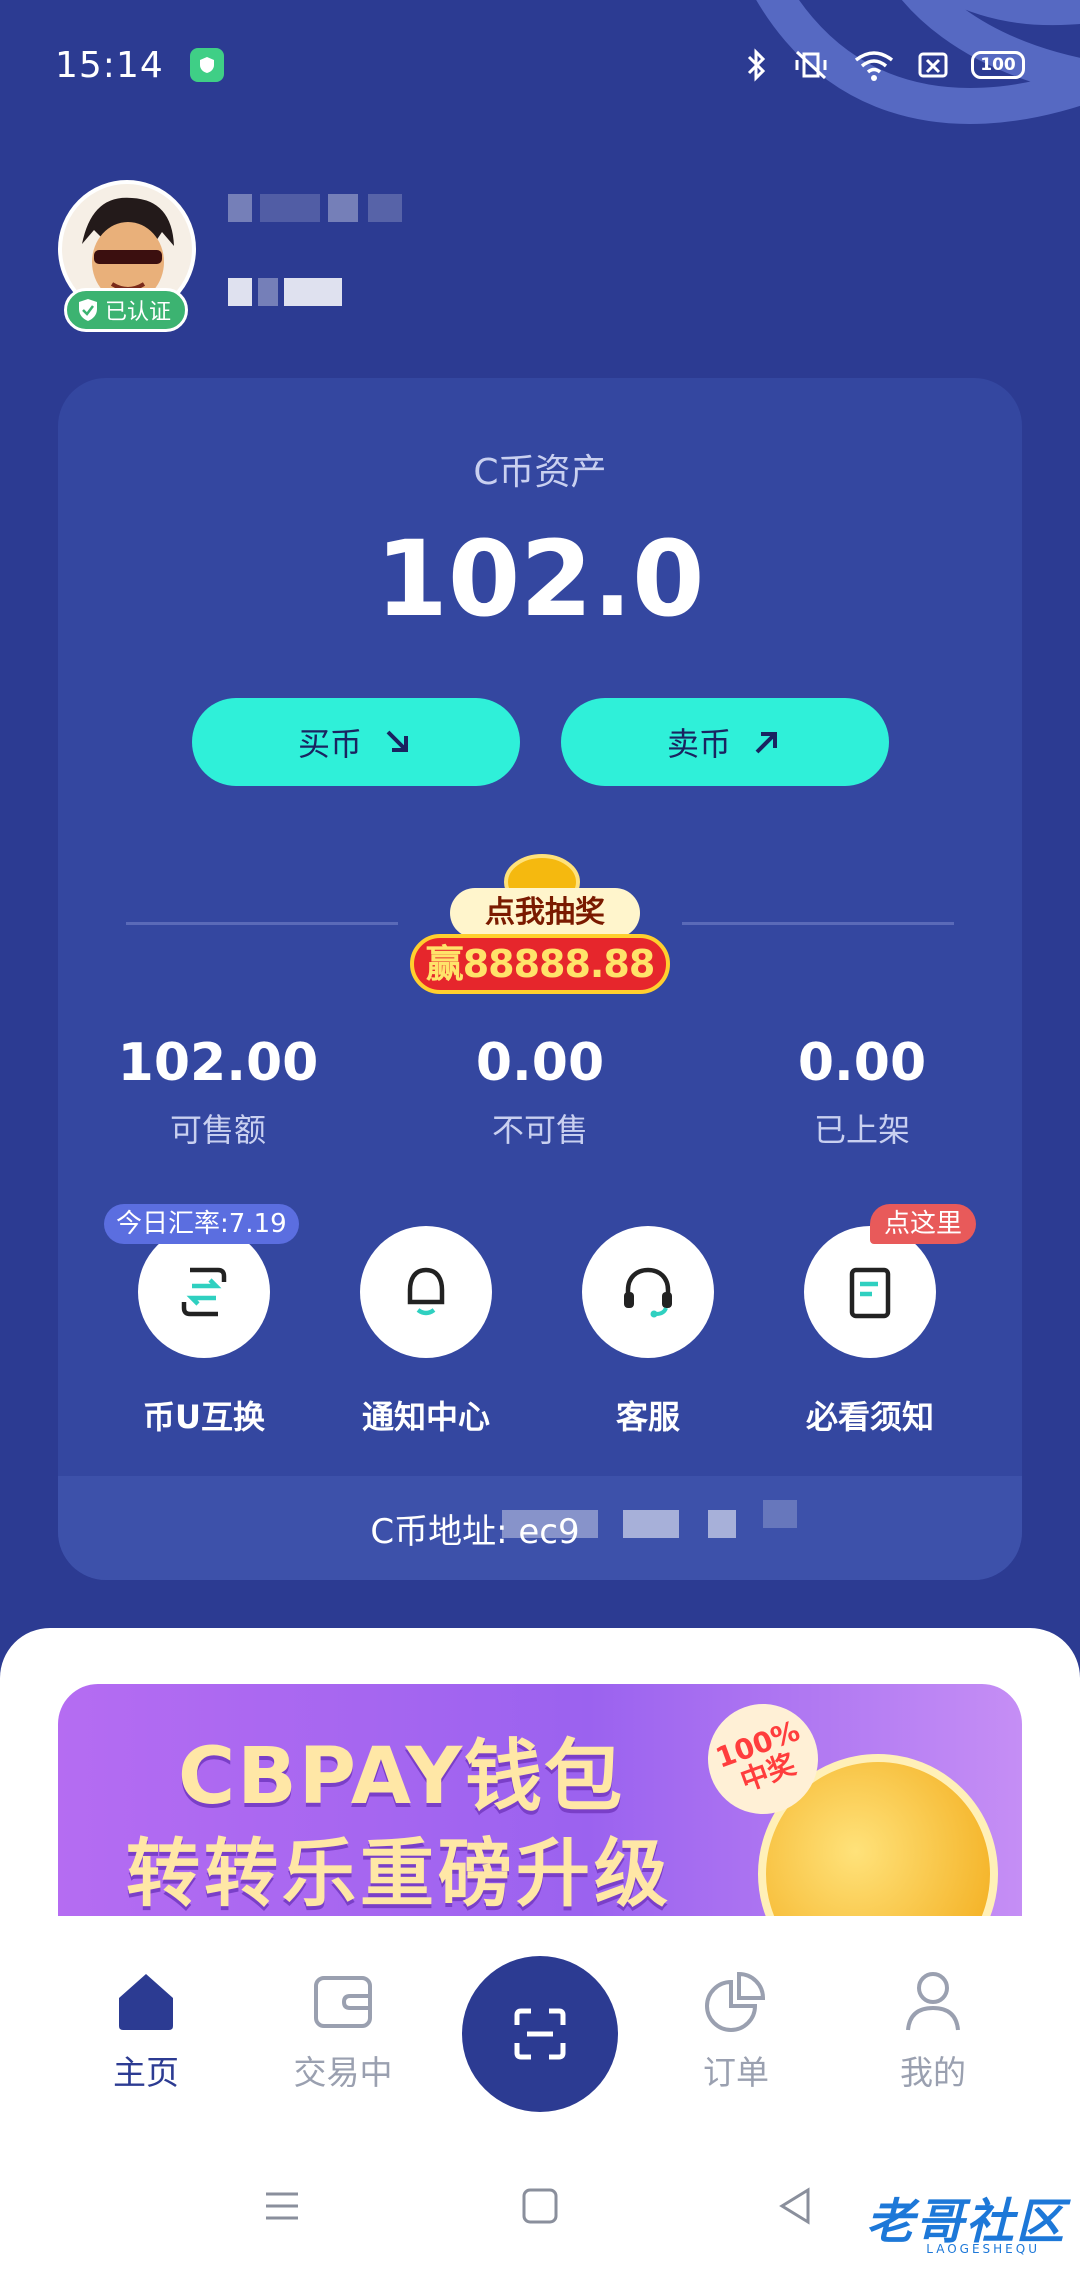 The image size is (1080, 2280). What do you see at coordinates (540, 579) in the screenshot?
I see `assets-value: 102.0` at bounding box center [540, 579].